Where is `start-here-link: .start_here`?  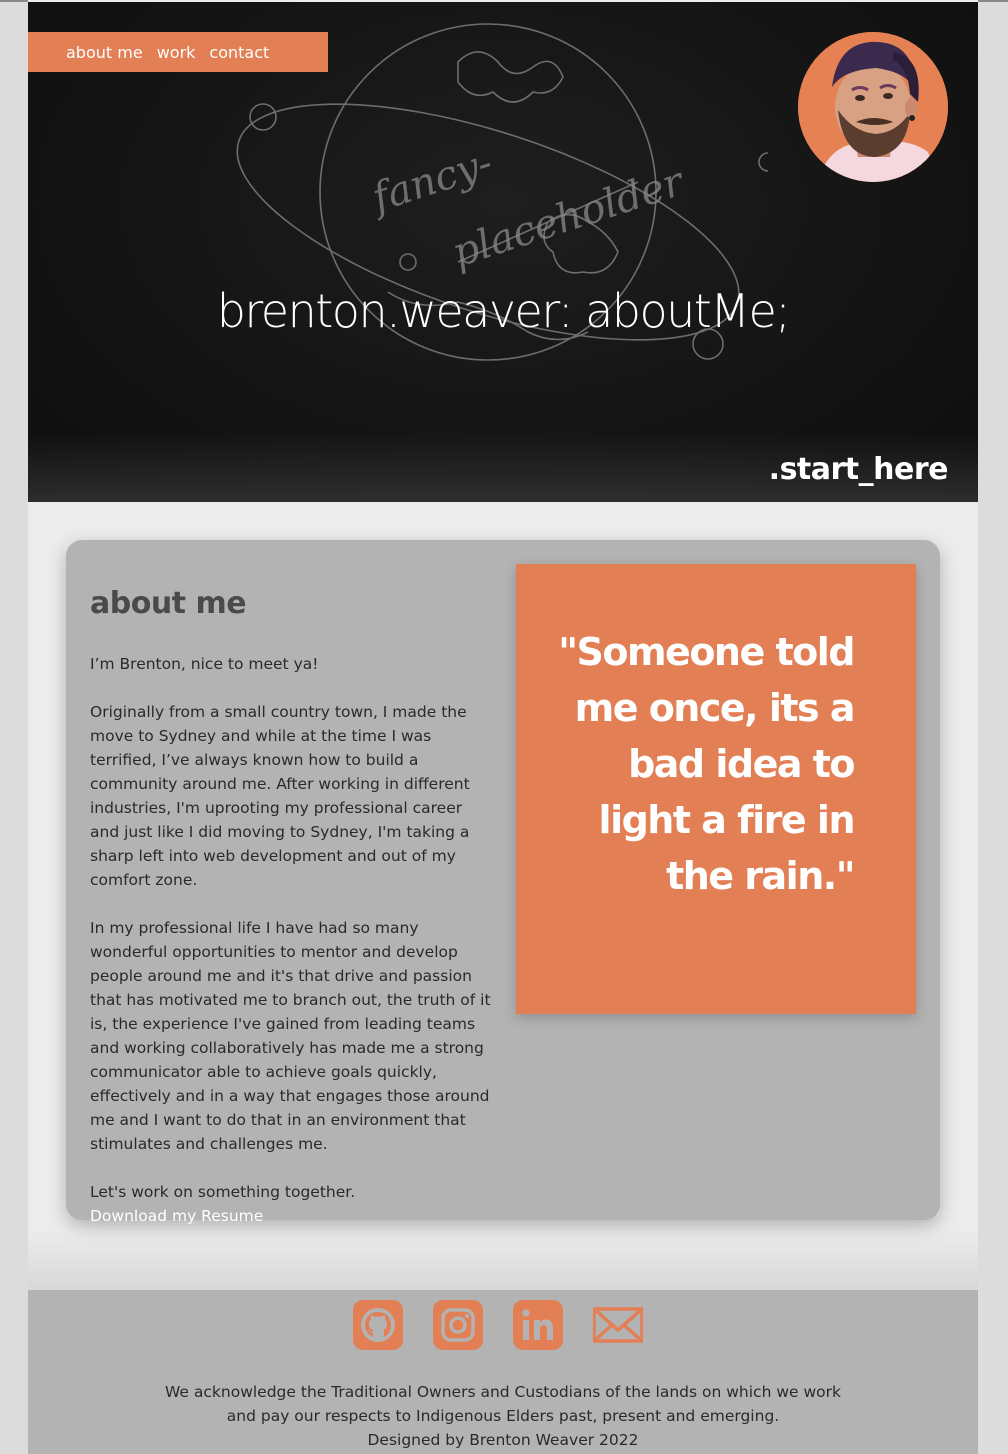
start-here-link: .start_here is located at coordinates (859, 469).